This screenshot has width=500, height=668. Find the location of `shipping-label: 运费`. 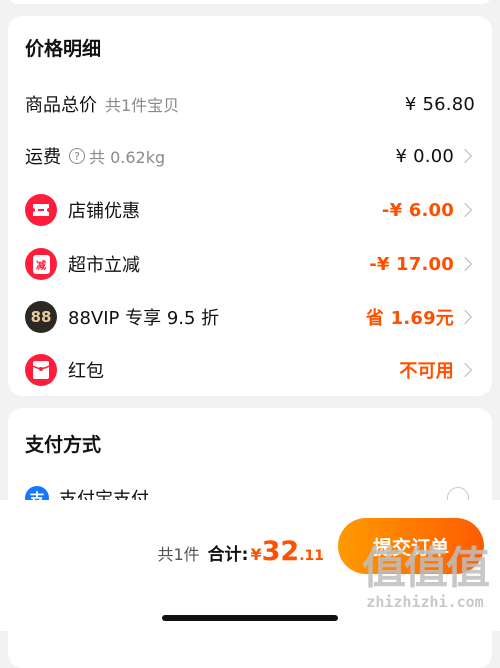

shipping-label: 运费 is located at coordinates (43, 157).